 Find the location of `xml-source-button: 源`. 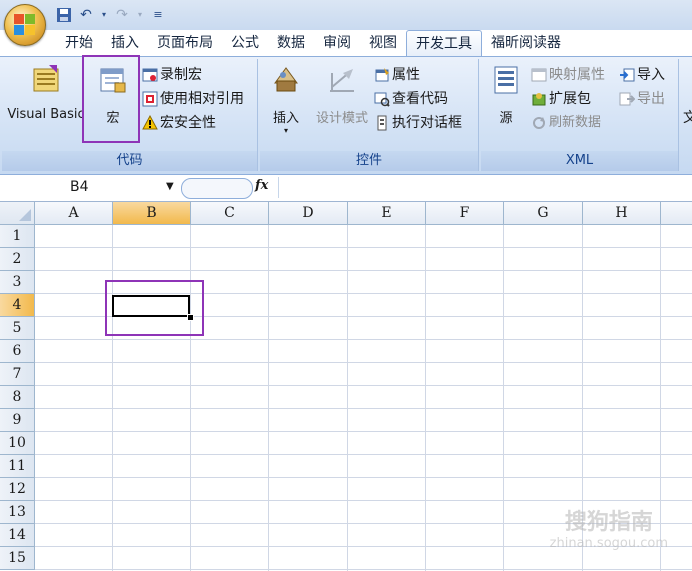

xml-source-button: 源 is located at coordinates (506, 94).